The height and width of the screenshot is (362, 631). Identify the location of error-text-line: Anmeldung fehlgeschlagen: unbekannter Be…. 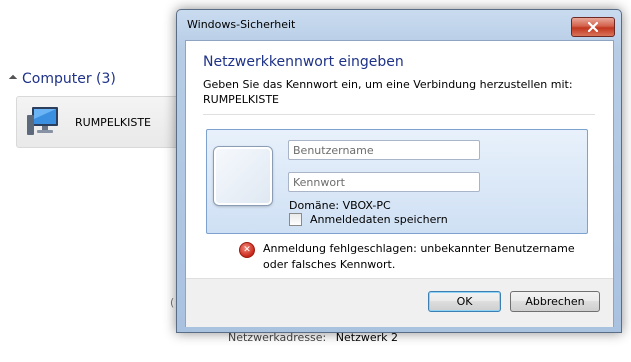
(419, 248).